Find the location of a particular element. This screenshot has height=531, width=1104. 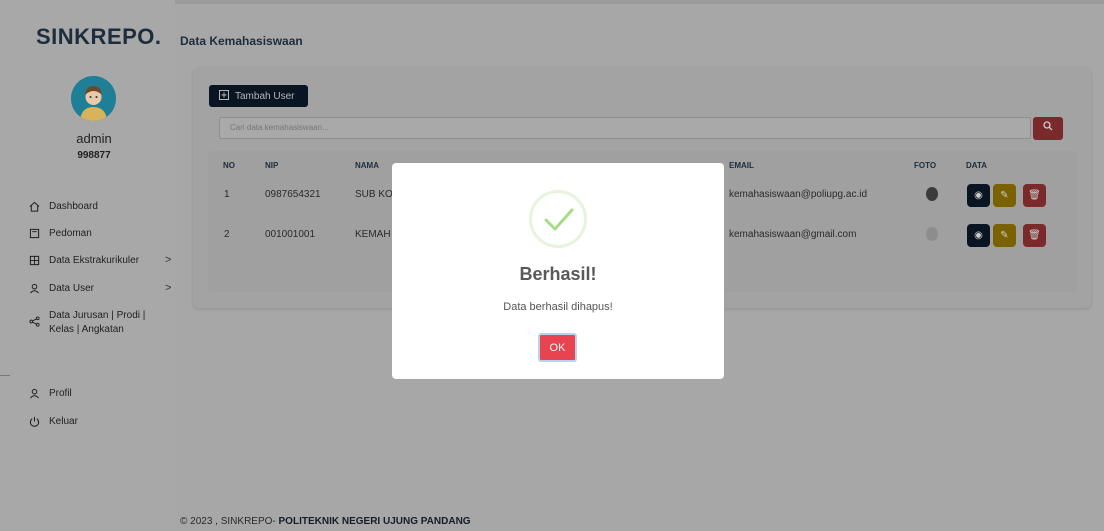

cell-email: kemahasiswaan@gmail.com is located at coordinates (793, 234).